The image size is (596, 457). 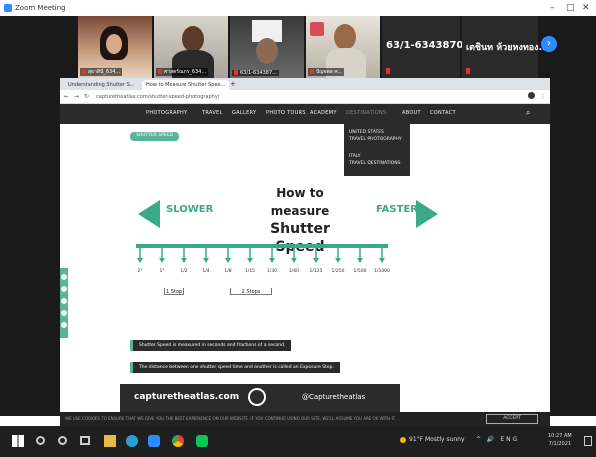 I want to click on social-share-bar, so click(x=64, y=303).